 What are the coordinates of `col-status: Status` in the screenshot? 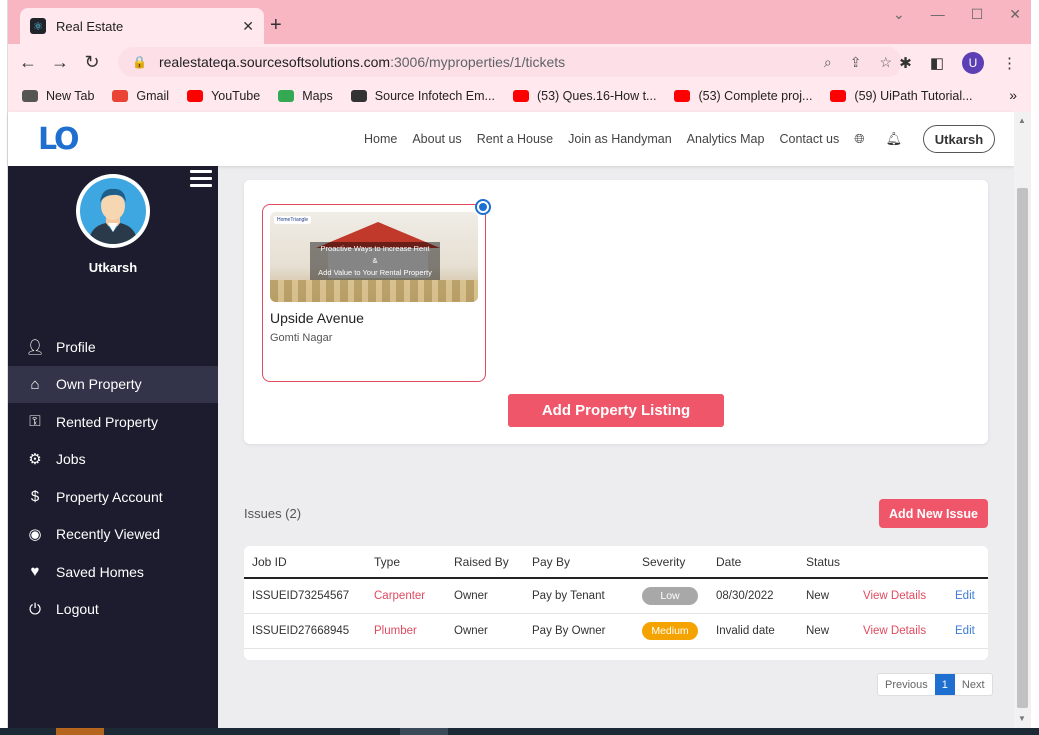 It's located at (826, 562).